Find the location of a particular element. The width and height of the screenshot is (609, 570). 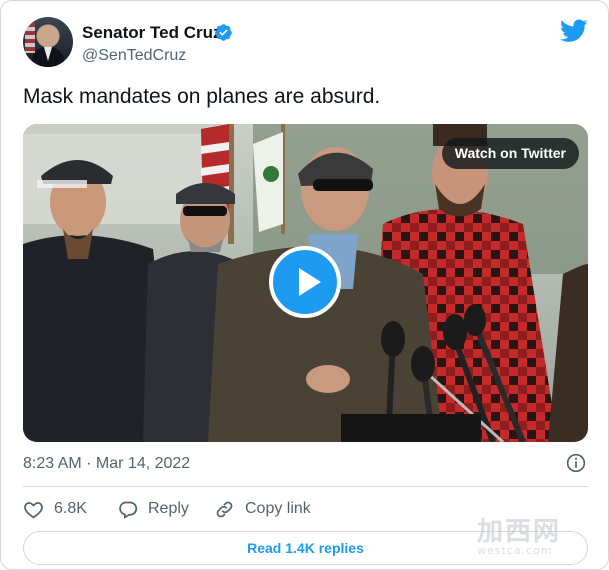

watch-on-twitter-button: Watch on Twitter is located at coordinates (510, 153).